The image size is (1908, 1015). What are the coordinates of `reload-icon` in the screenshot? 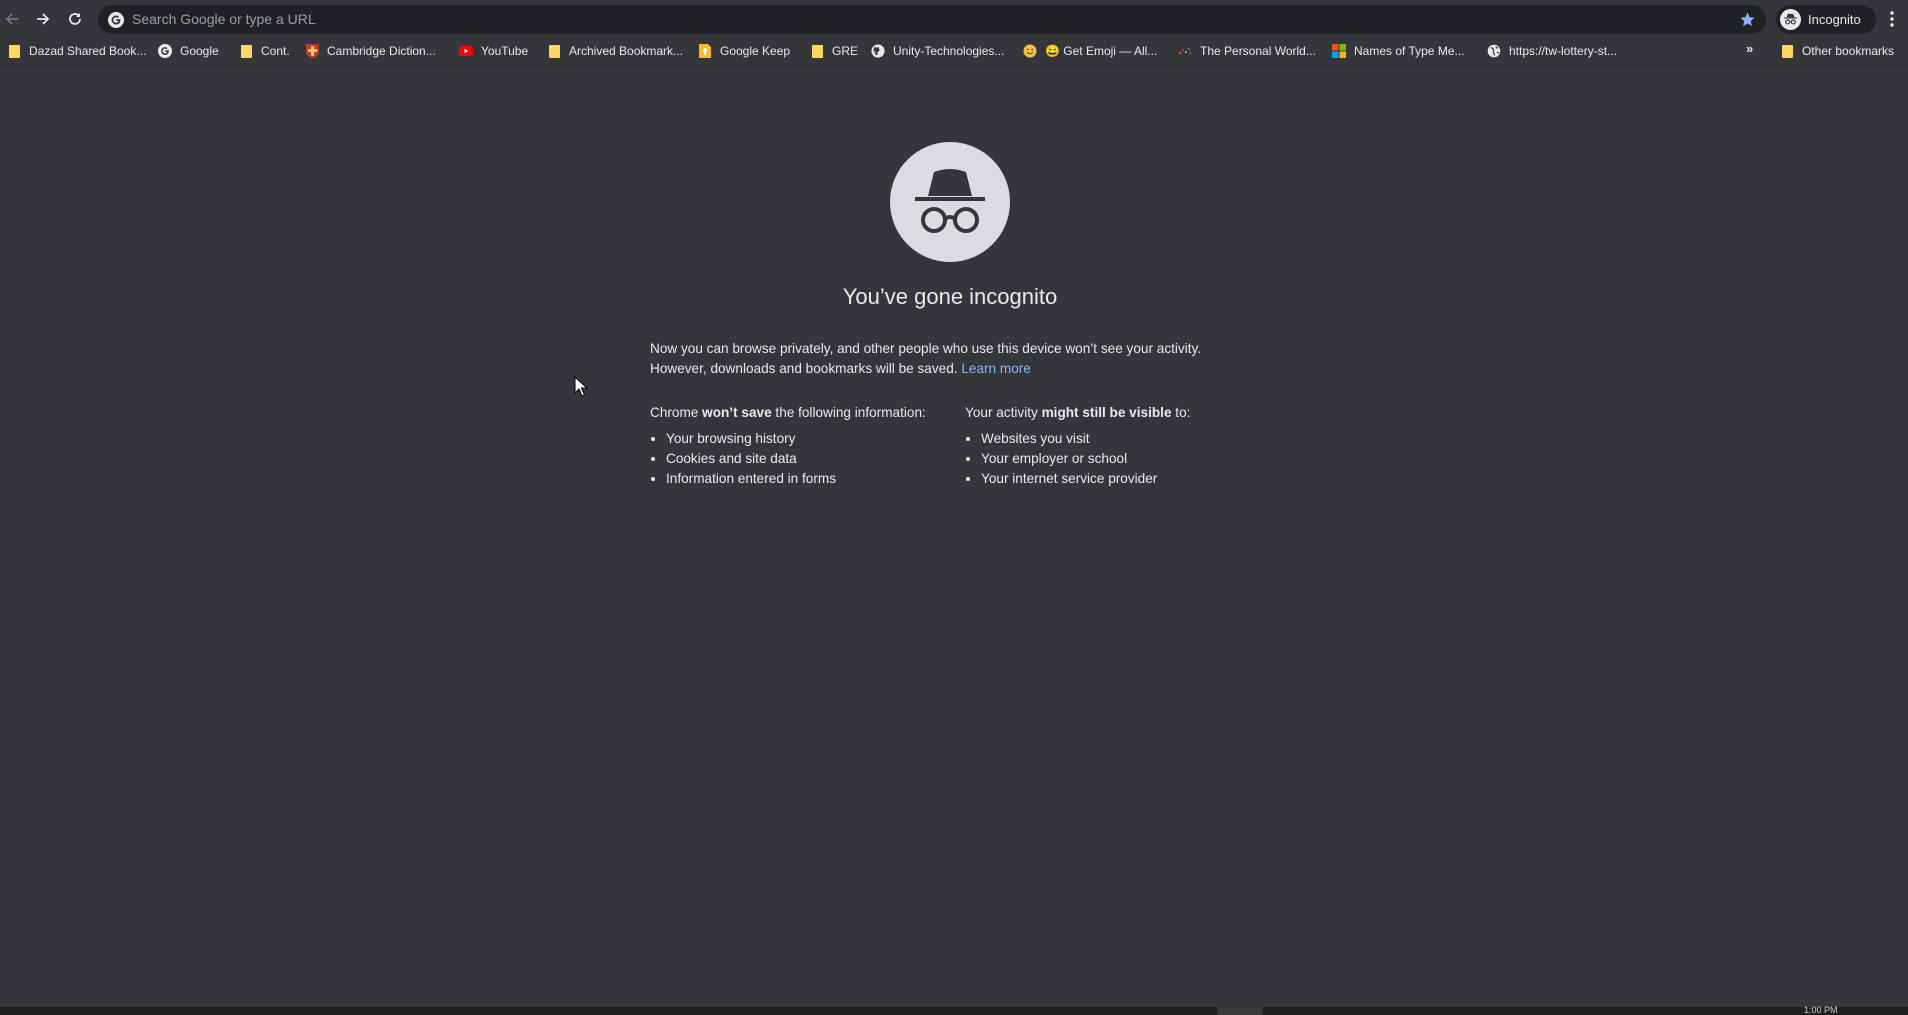 It's located at (75, 19).